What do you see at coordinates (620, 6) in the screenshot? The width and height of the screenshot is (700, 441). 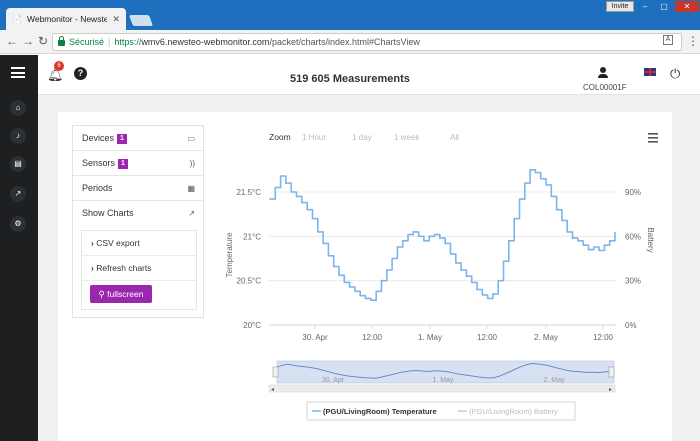 I see `invite-button: Invite` at bounding box center [620, 6].